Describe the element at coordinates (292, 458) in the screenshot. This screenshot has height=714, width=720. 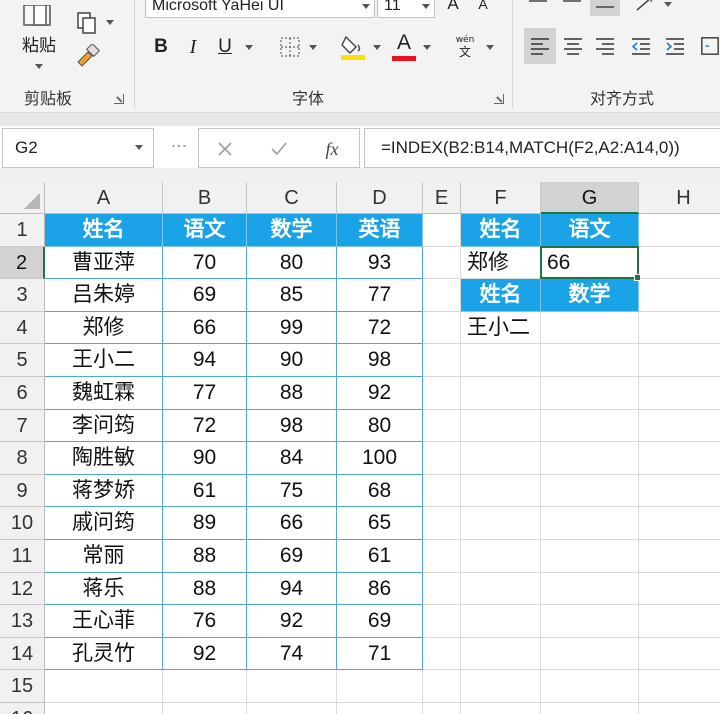
I see `table-cell: 84` at that location.